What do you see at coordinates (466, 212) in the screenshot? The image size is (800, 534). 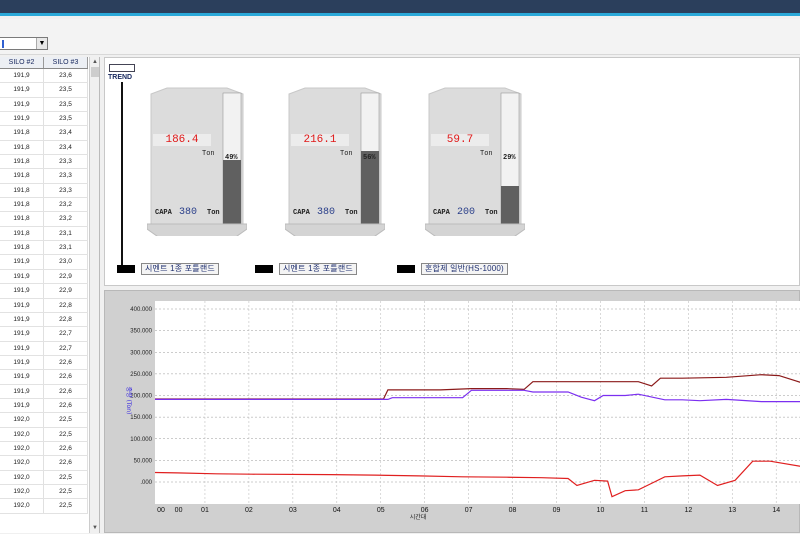 I see `silo-capa-value: 200` at bounding box center [466, 212].